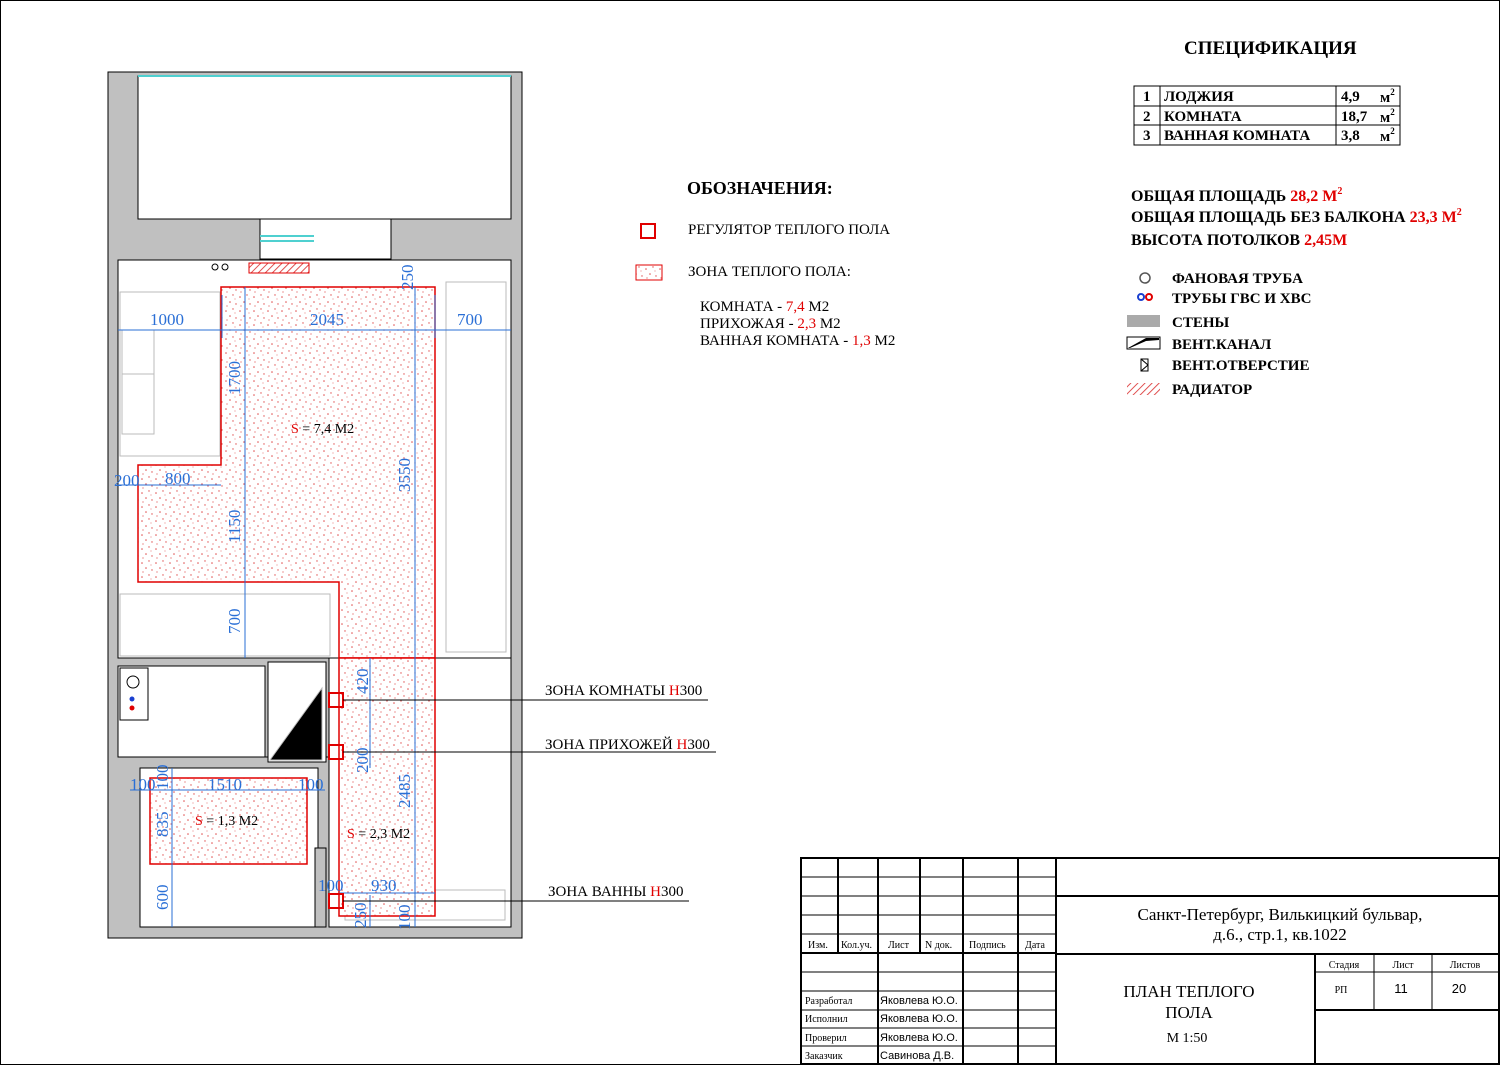 The image size is (1500, 1065). What do you see at coordinates (1147, 117) in the screenshot?
I see `spec-row-num: 2` at bounding box center [1147, 117].